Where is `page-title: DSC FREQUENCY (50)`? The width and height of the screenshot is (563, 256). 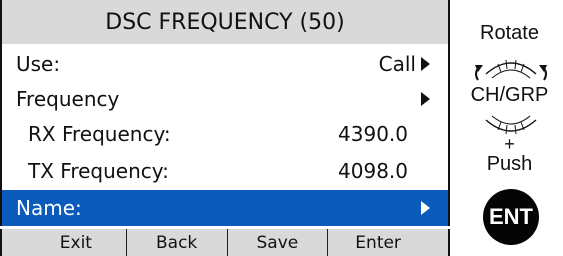 page-title: DSC FREQUENCY (50) is located at coordinates (225, 22).